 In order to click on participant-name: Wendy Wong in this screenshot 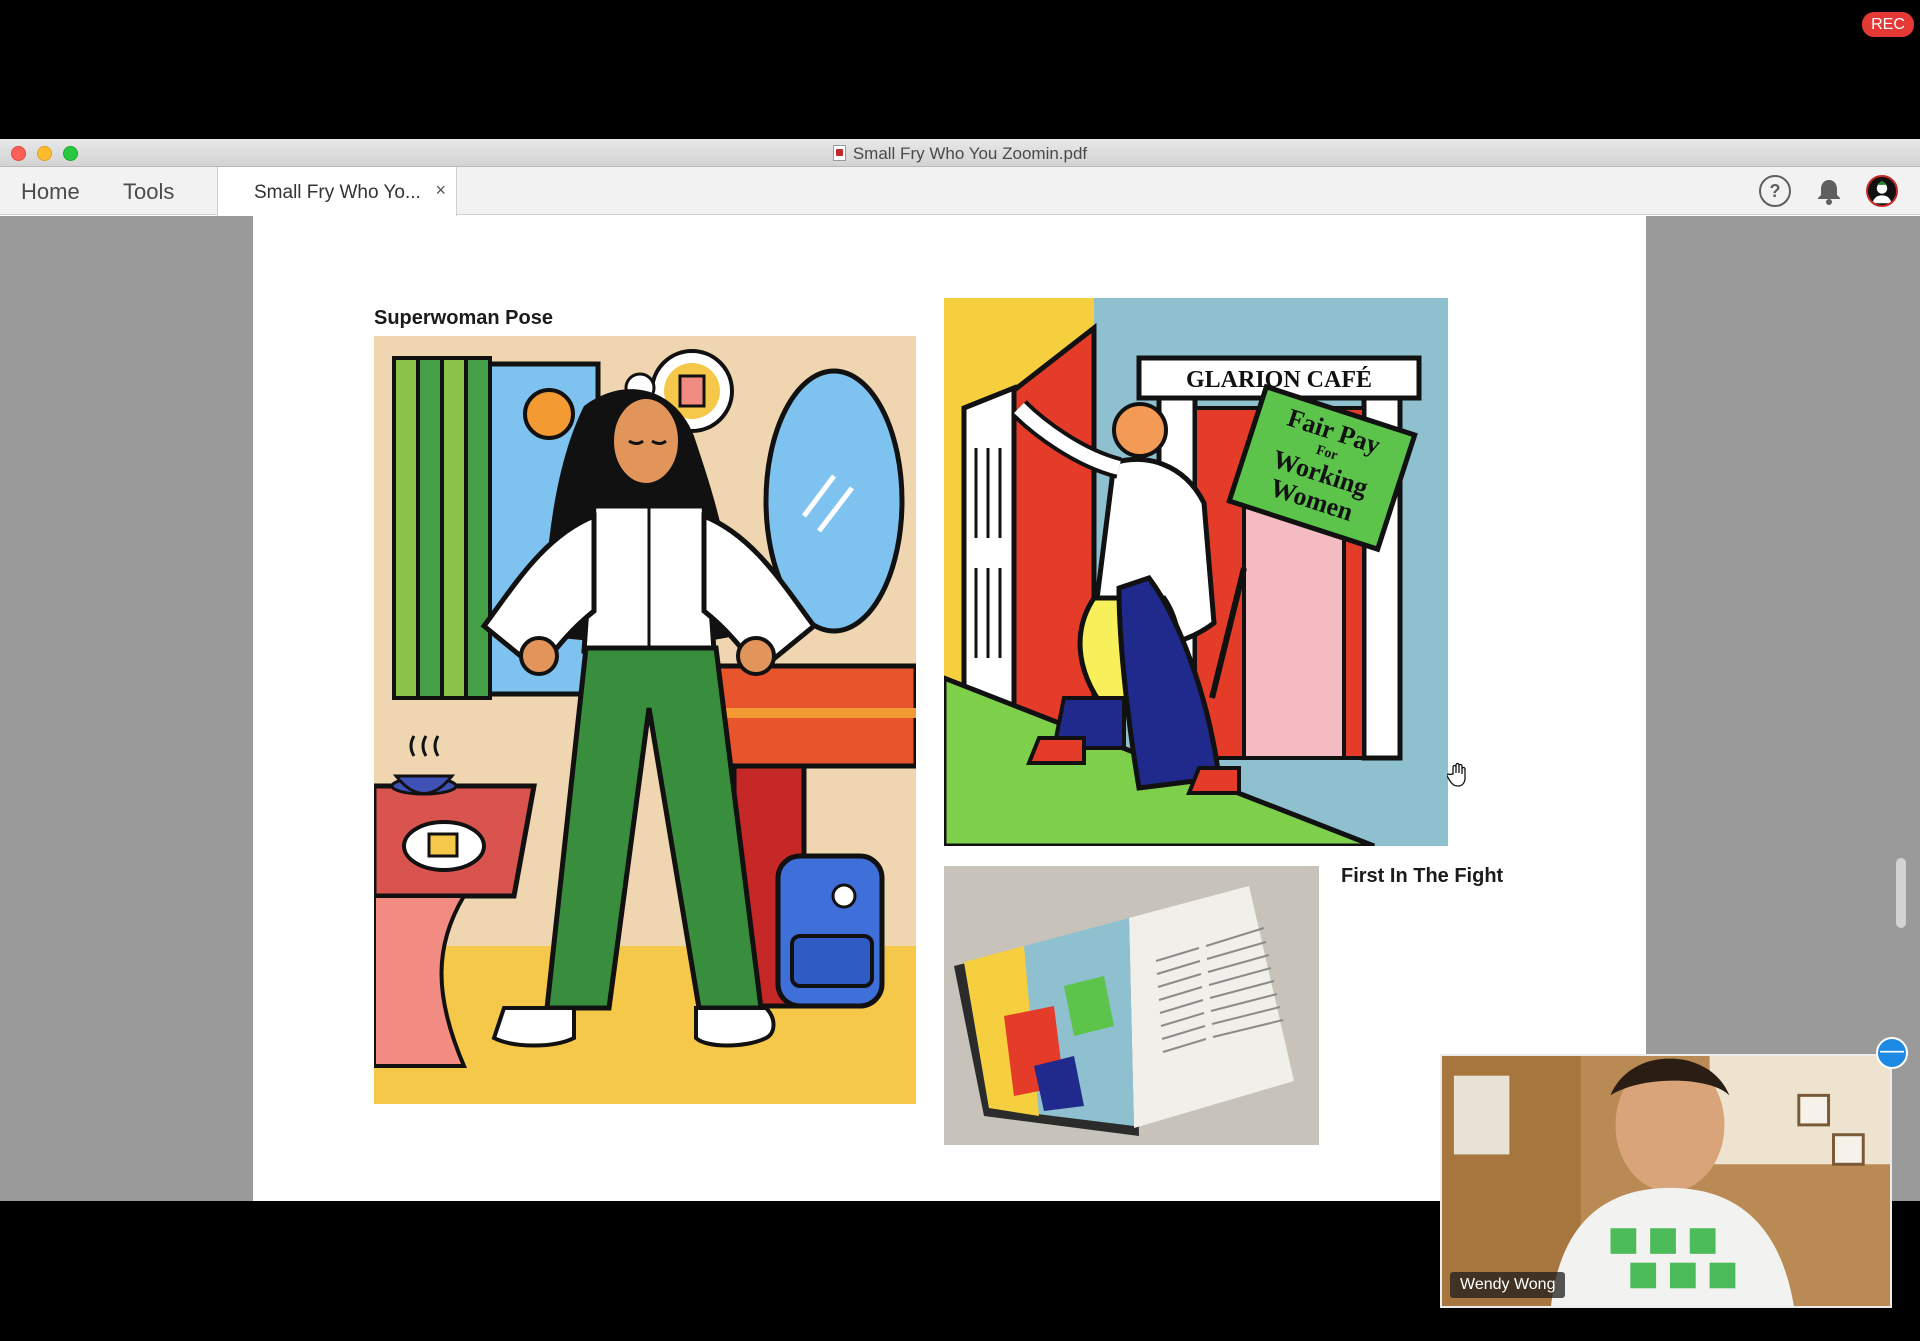, I will do `click(1508, 1285)`.